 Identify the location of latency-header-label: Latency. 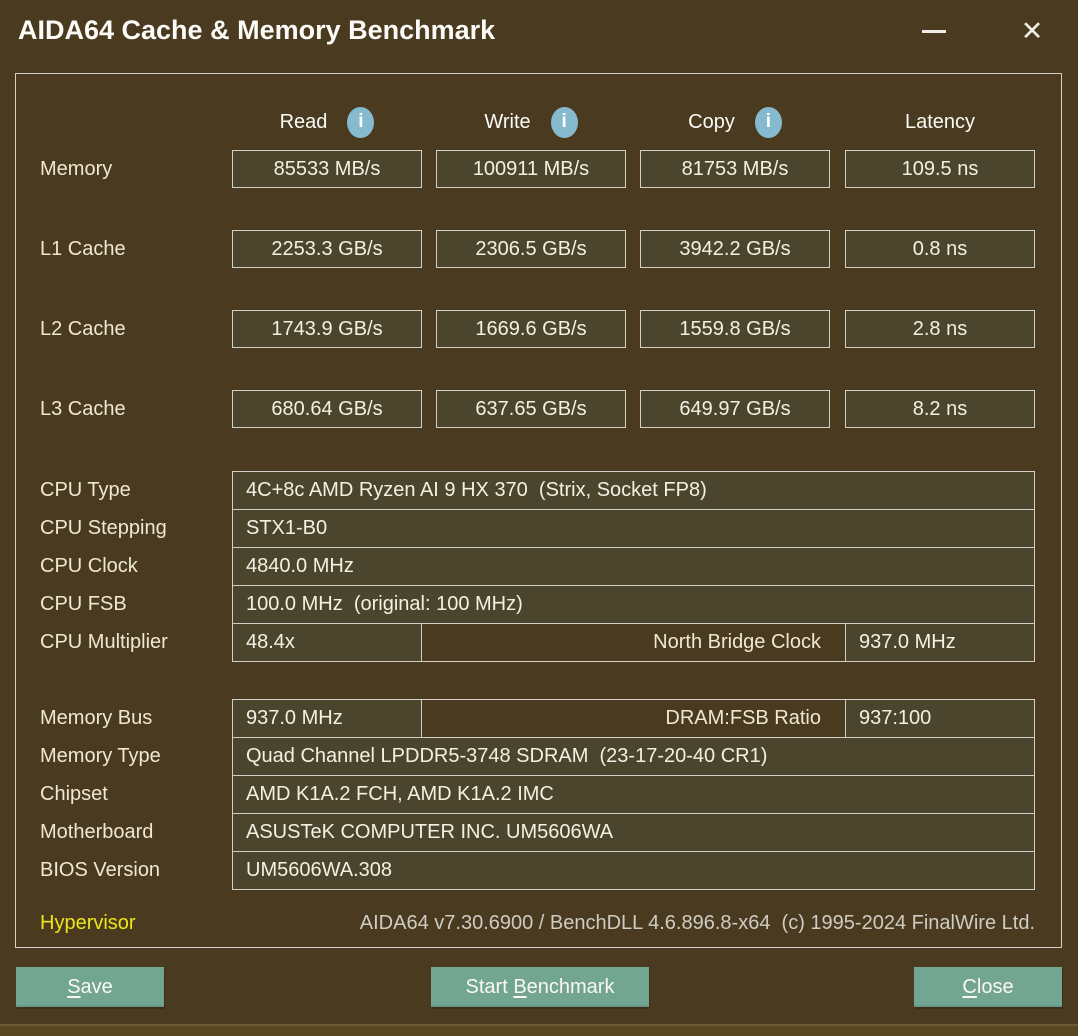
(940, 121).